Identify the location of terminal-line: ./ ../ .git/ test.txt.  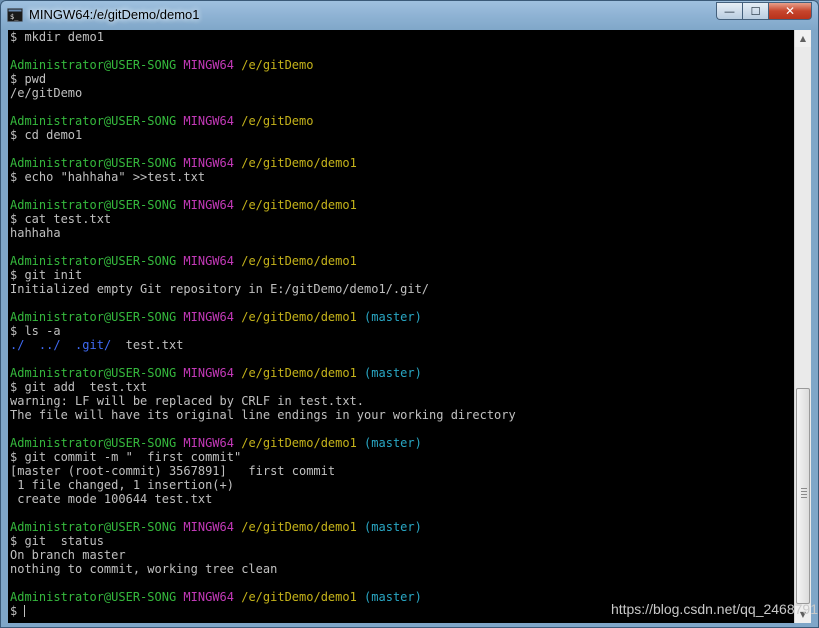
(400, 345).